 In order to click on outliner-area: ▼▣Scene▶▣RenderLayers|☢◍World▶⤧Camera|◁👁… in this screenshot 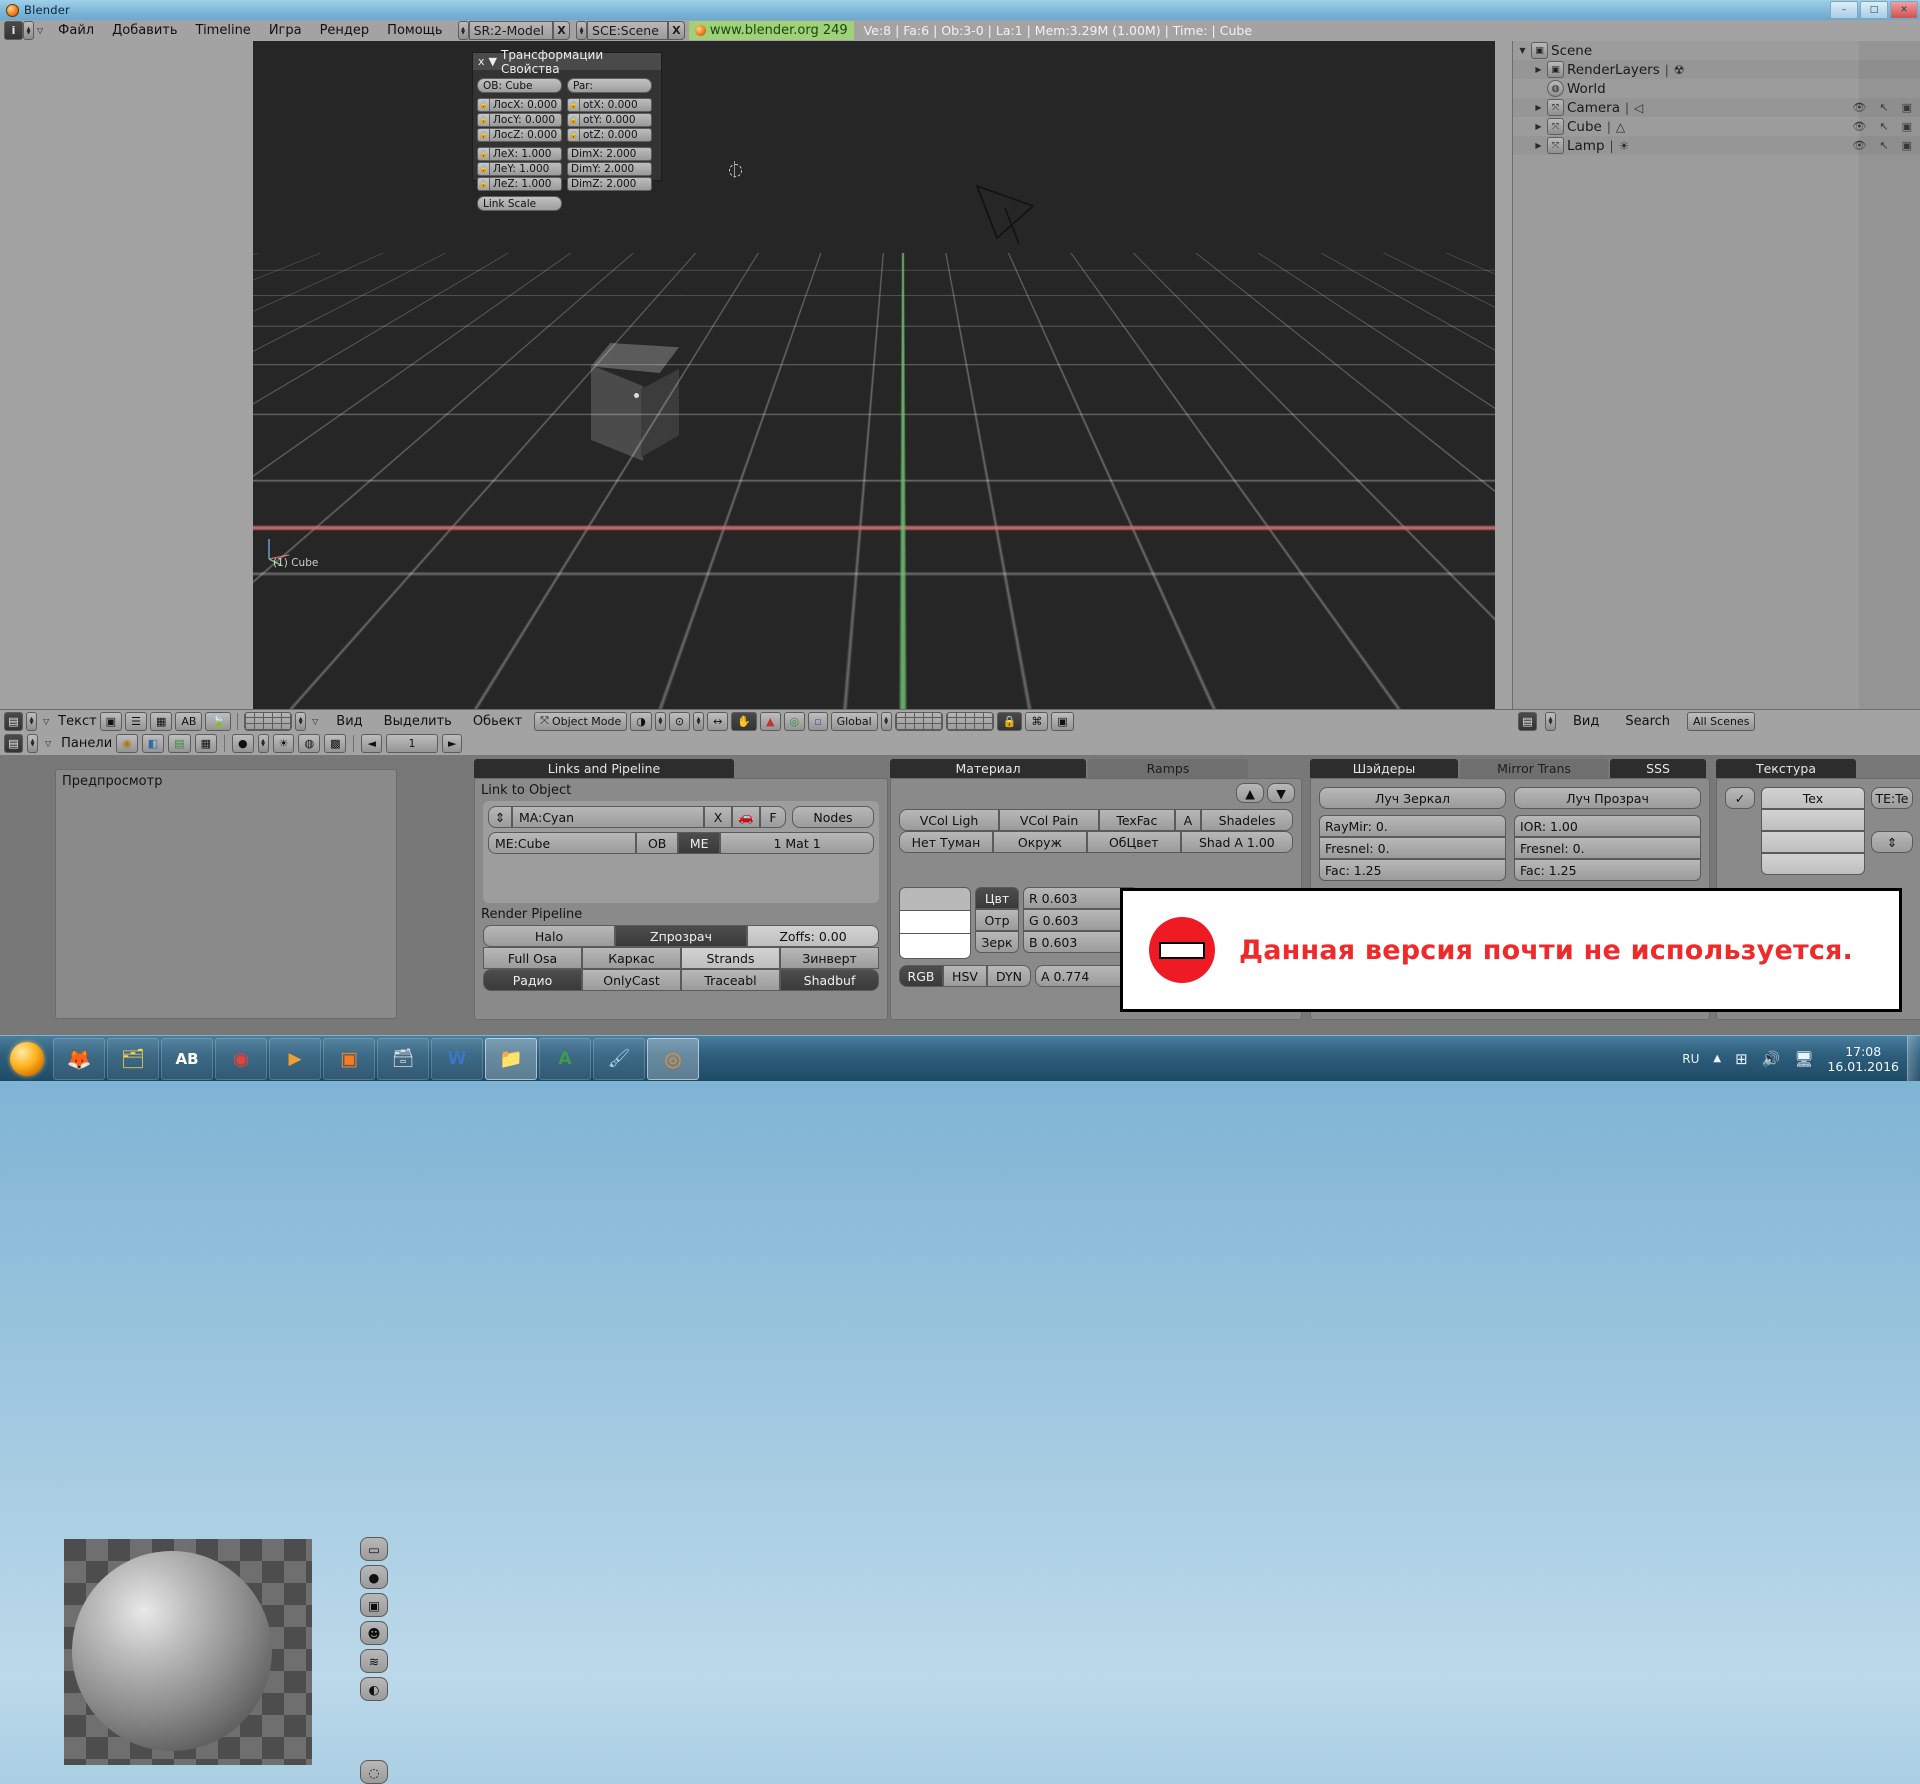, I will do `click(1716, 375)`.